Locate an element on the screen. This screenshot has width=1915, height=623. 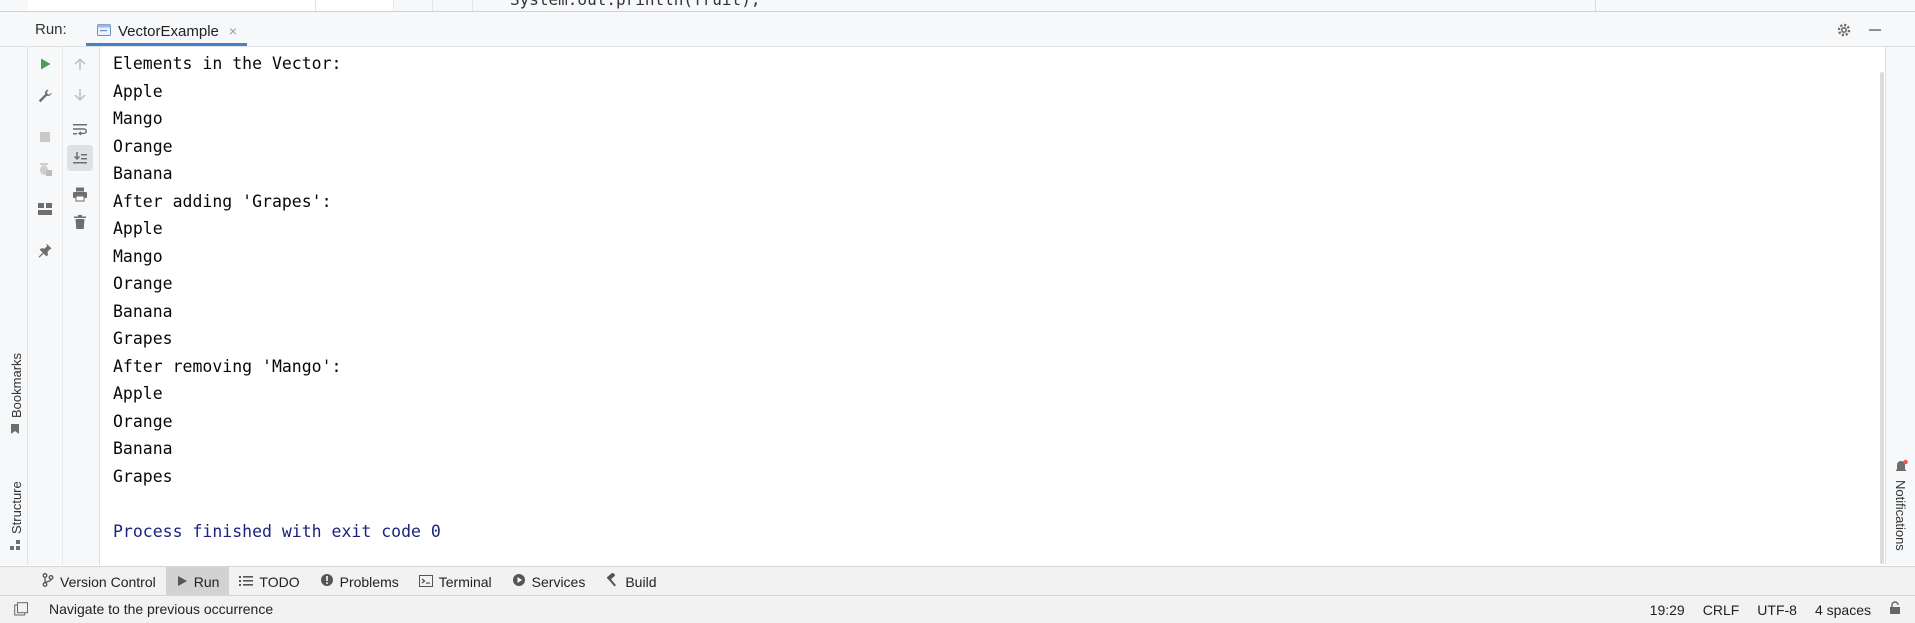
tab-terminal: Terminal is located at coordinates (455, 581).